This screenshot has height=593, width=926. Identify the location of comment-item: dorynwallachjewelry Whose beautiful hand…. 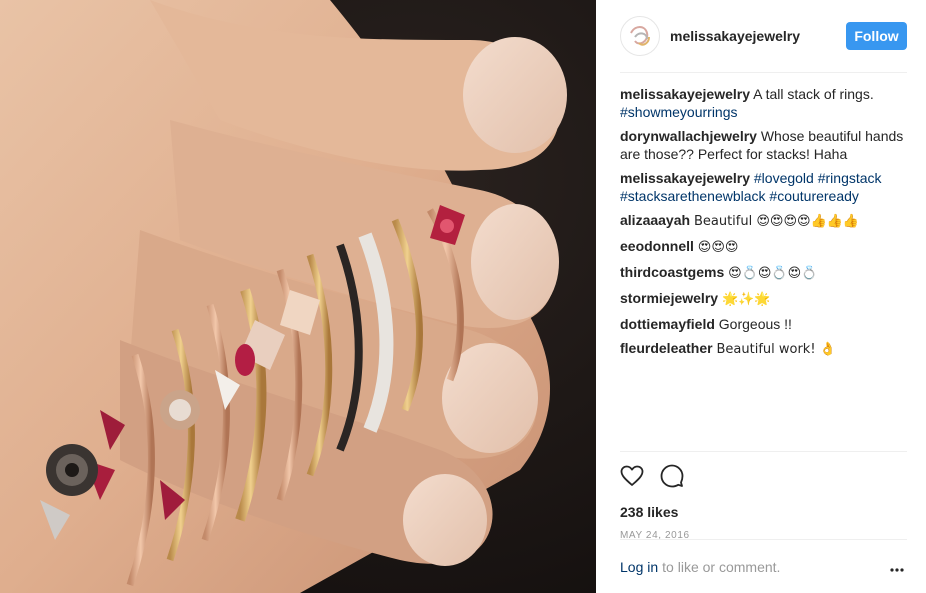
(763, 145).